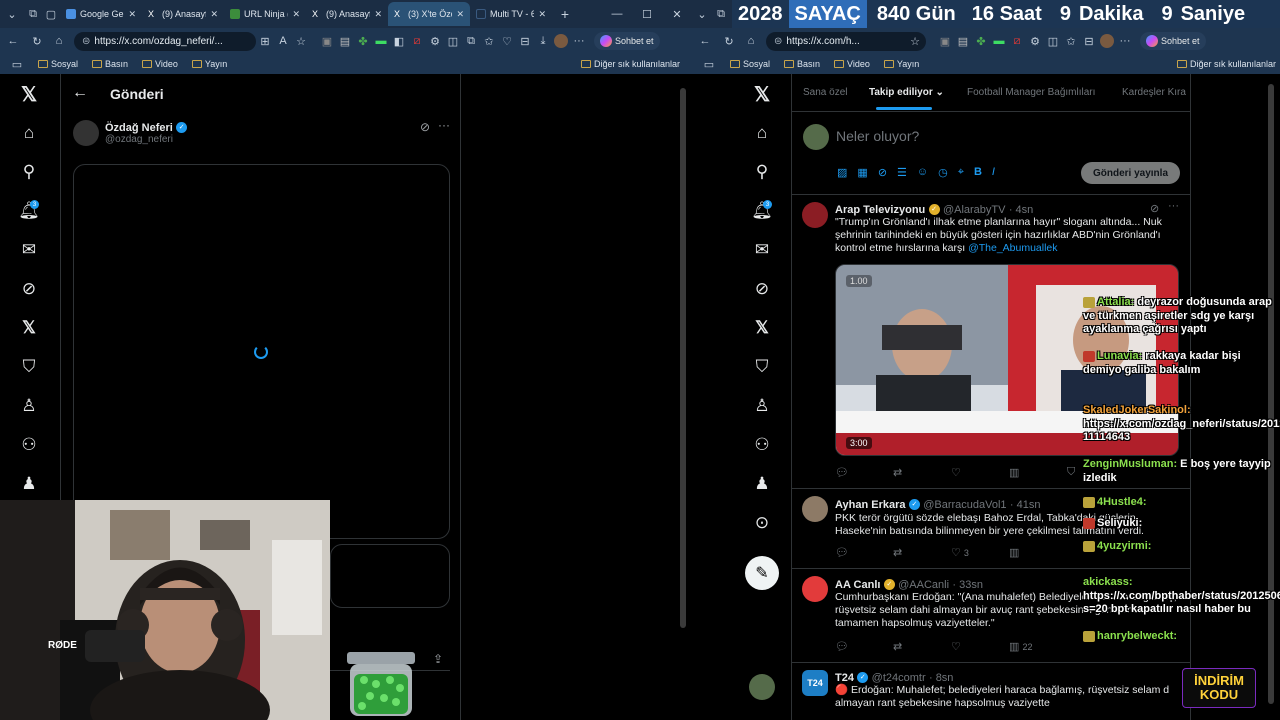 Image resolution: width=1280 pixels, height=720 pixels. I want to click on account-avatar, so click(762, 687).